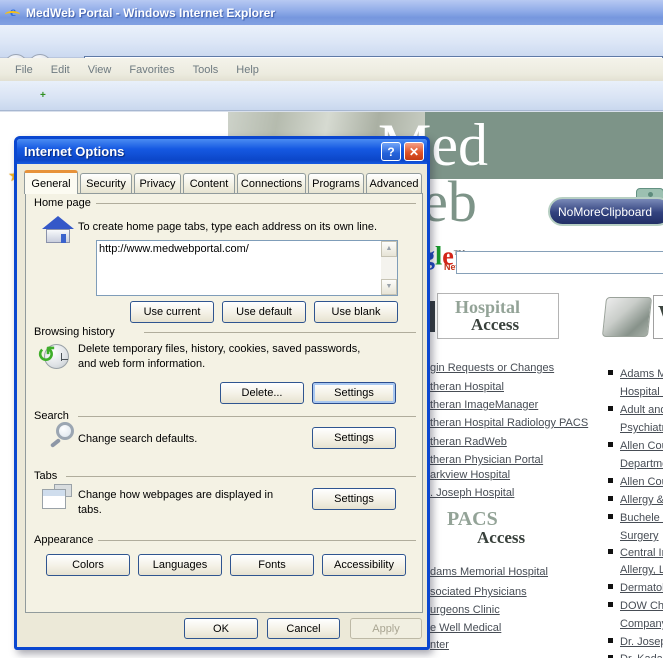  What do you see at coordinates (641, 642) in the screenshot?
I see `dir-link: Dr. Joseph` at bounding box center [641, 642].